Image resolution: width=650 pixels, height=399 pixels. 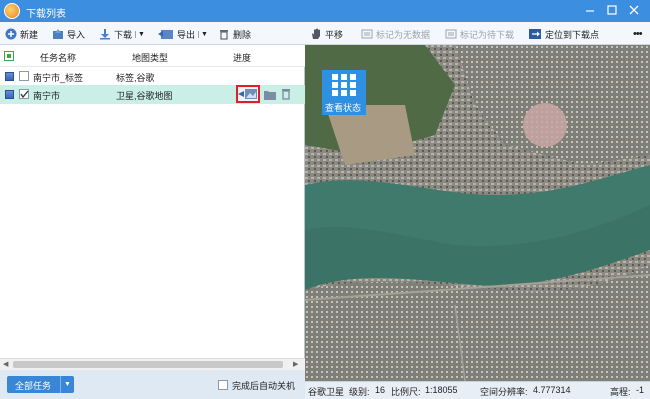 What do you see at coordinates (343, 108) in the screenshot?
I see `view-status-label: 查看状态` at bounding box center [343, 108].